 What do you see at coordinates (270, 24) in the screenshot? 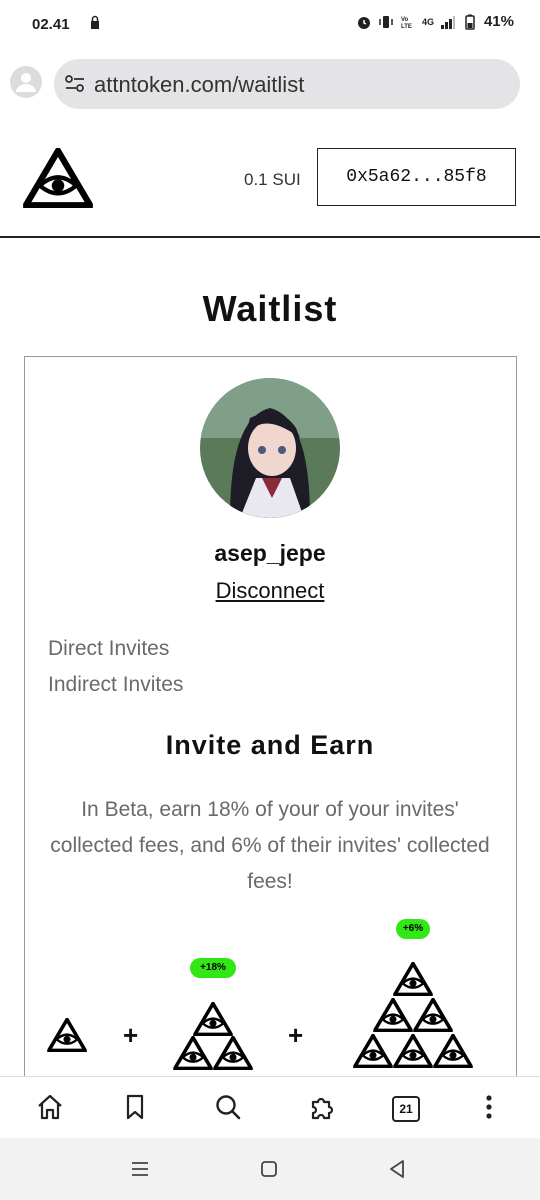
I see `status-bar: 02.41 Vo LTE 4G 41%` at bounding box center [270, 24].